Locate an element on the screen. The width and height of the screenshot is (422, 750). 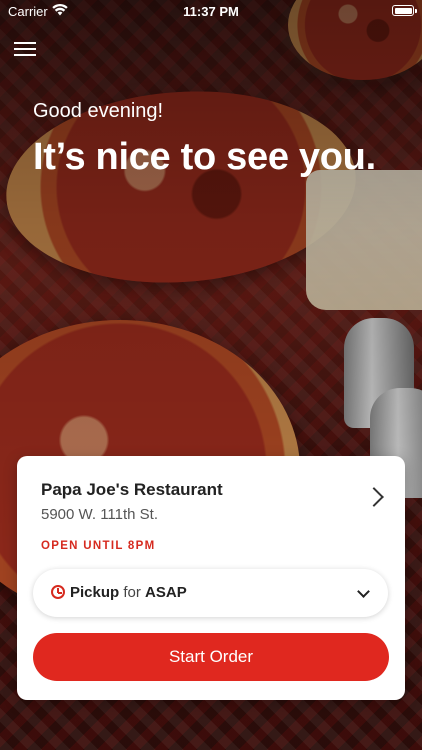
pickup-time-selector: Pickup for ASAP is located at coordinates (210, 593).